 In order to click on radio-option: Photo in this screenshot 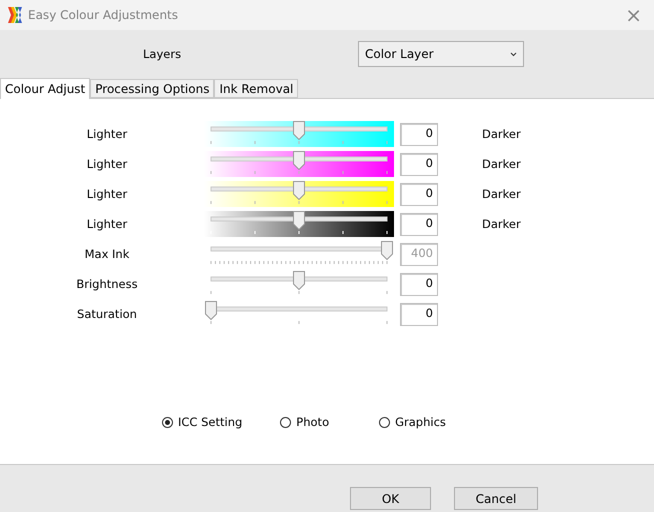, I will do `click(305, 422)`.